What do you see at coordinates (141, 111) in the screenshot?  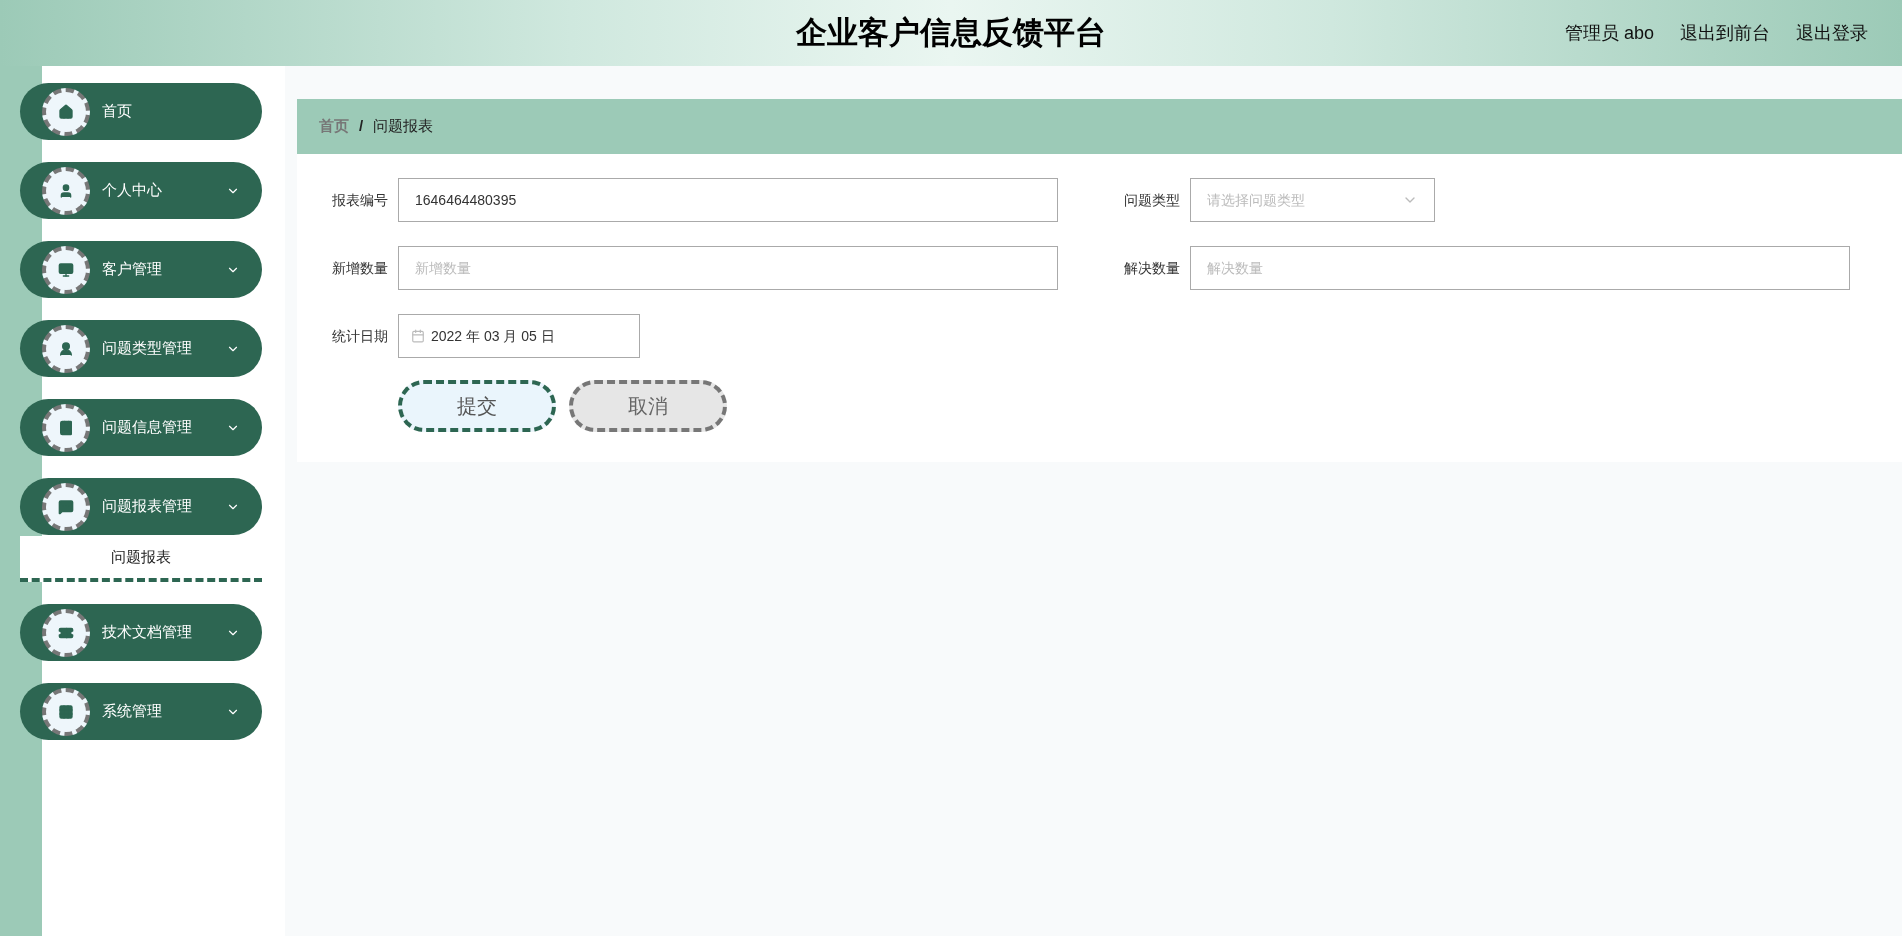 I see `sidebar-item: 首页` at bounding box center [141, 111].